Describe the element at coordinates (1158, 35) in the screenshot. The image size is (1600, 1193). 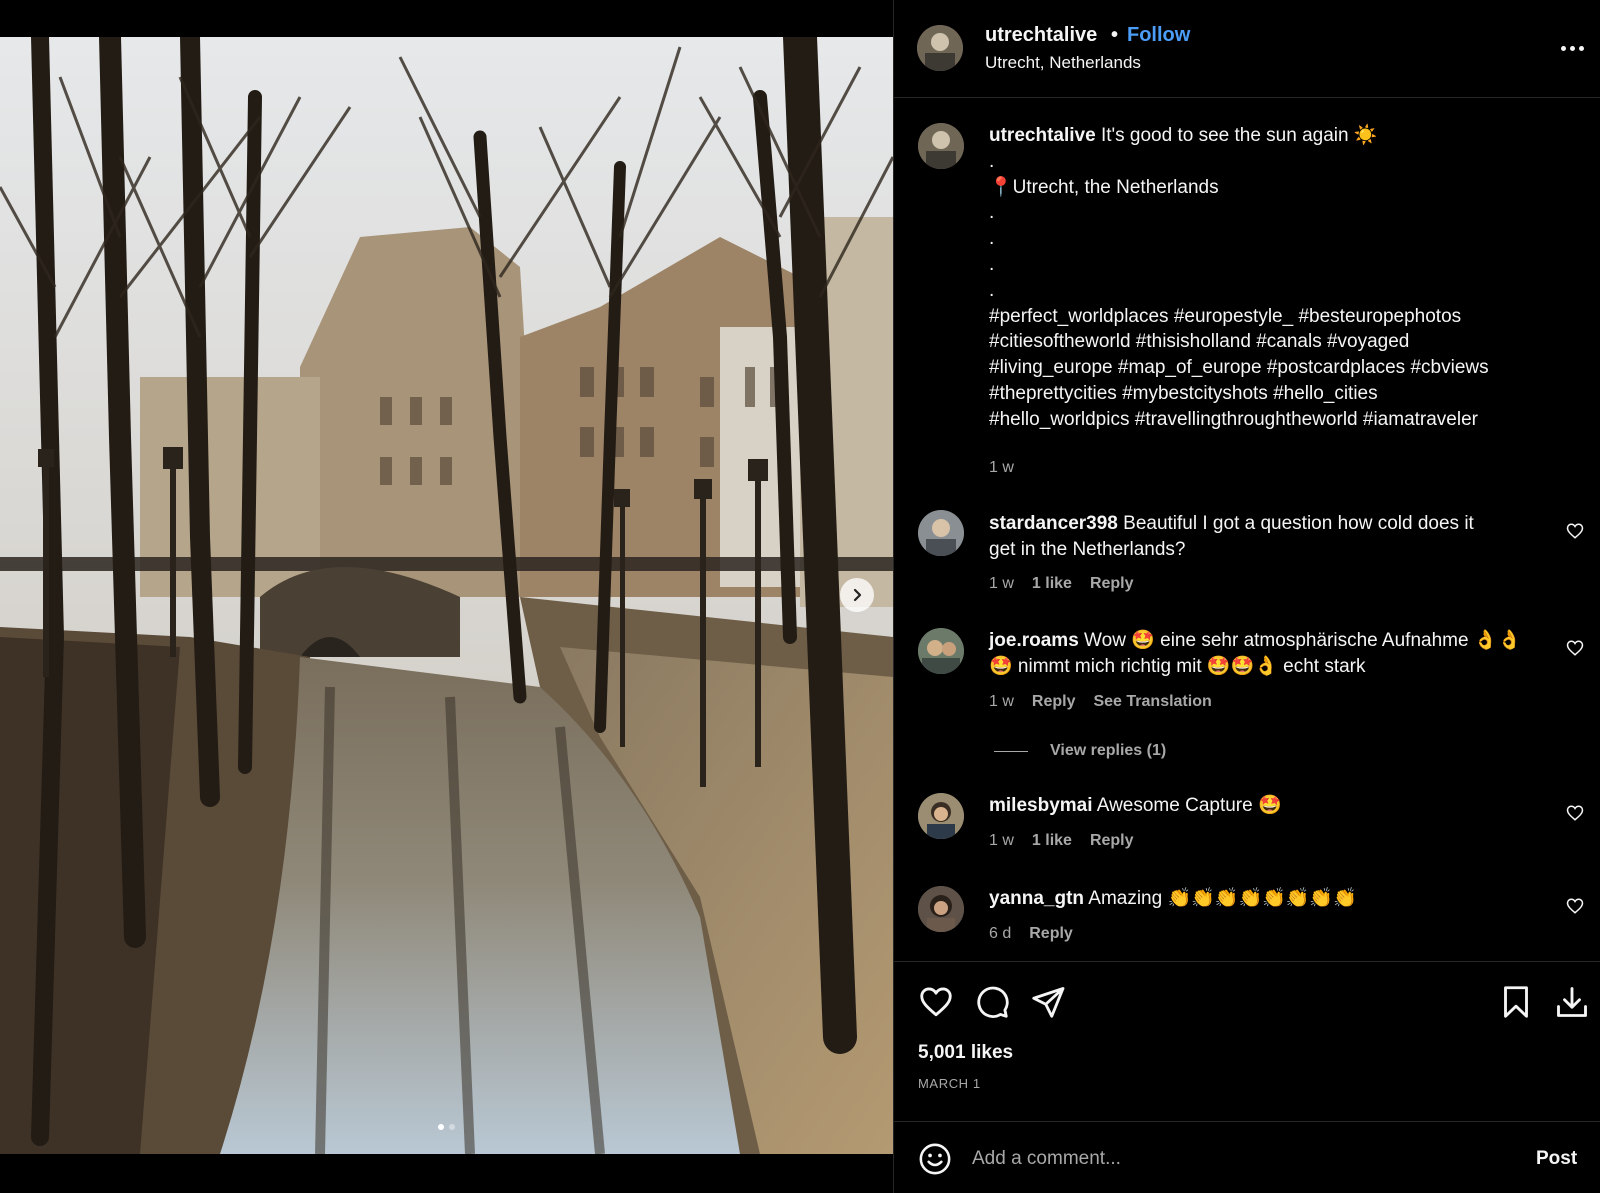
I see `follow-button: Follow` at that location.